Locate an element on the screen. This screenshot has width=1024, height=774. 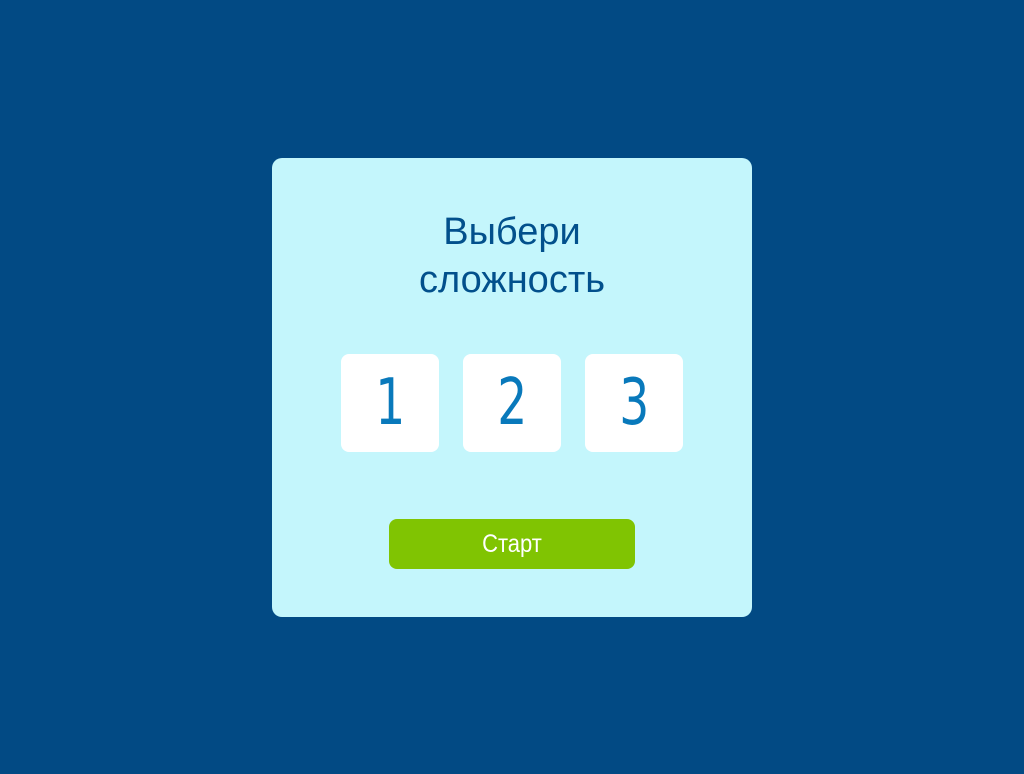
difficulty-label-1: 1 is located at coordinates (390, 403).